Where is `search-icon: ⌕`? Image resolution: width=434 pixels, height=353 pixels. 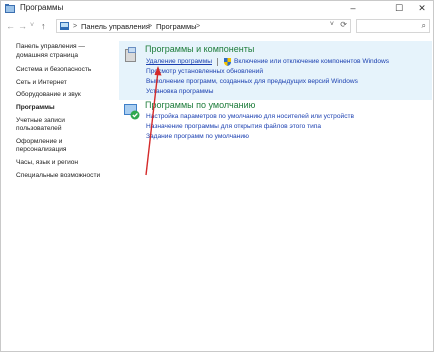 search-icon: ⌕ is located at coordinates (423, 25).